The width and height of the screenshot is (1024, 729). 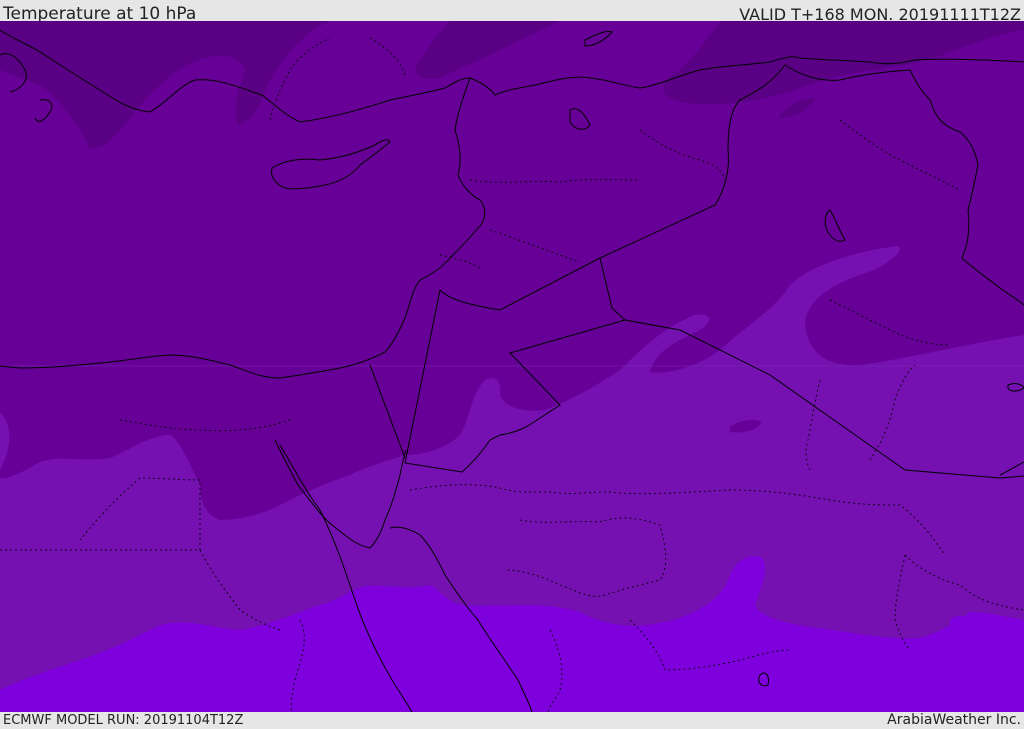 I want to click on model-run-label: ECMWF MODEL RUN: 20191104T12Z, so click(x=123, y=720).